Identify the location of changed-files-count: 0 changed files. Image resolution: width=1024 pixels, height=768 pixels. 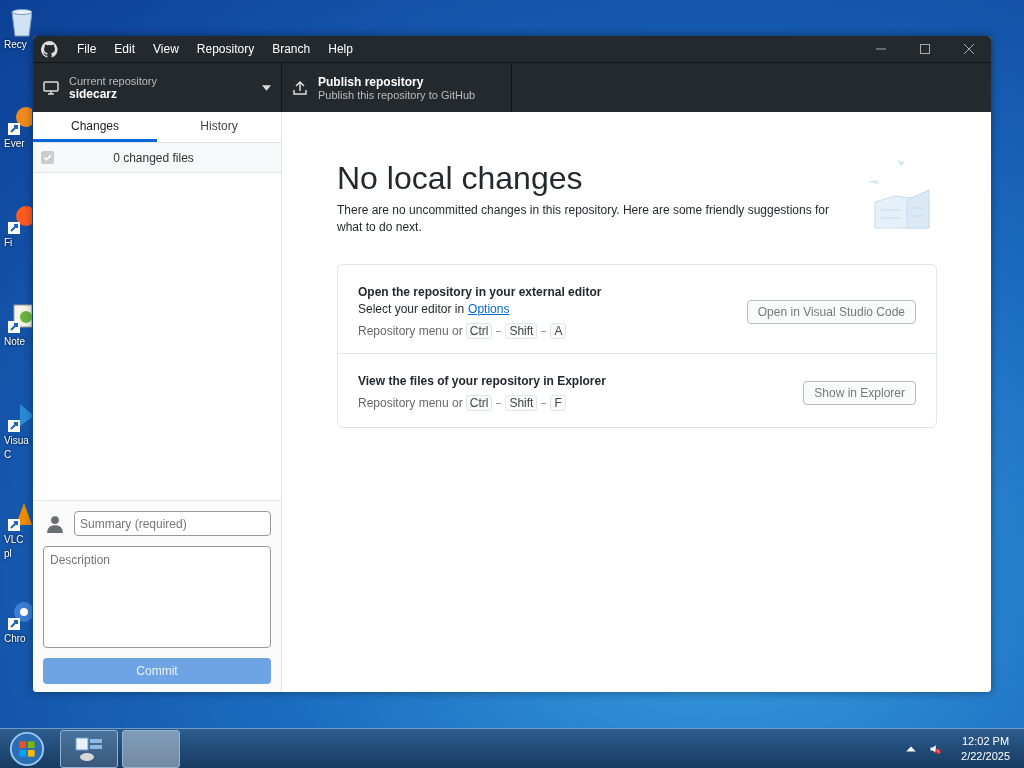
(153, 157).